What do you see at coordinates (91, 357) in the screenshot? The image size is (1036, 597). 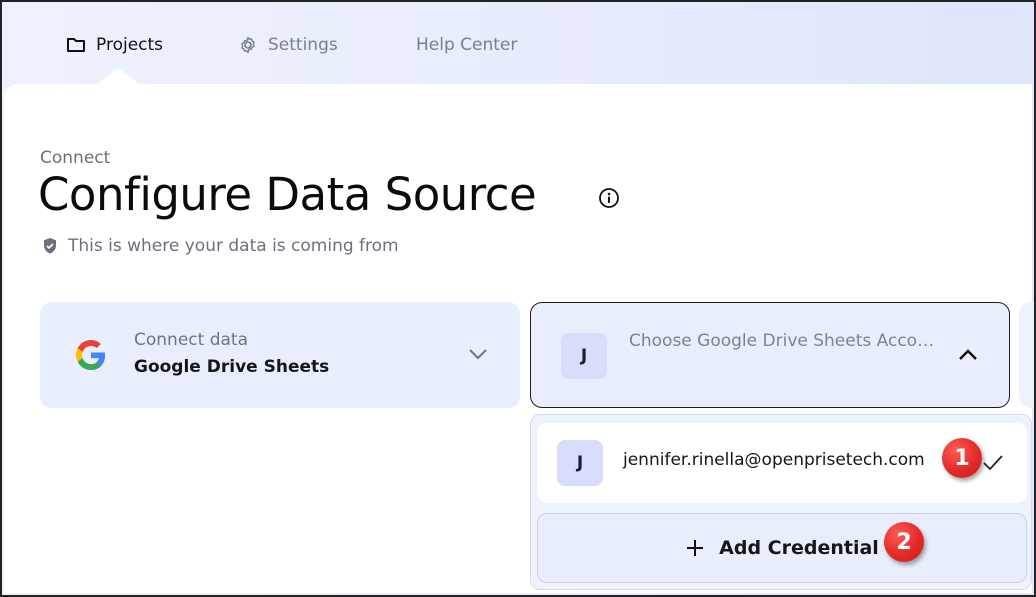 I see `google-logo-icon` at bounding box center [91, 357].